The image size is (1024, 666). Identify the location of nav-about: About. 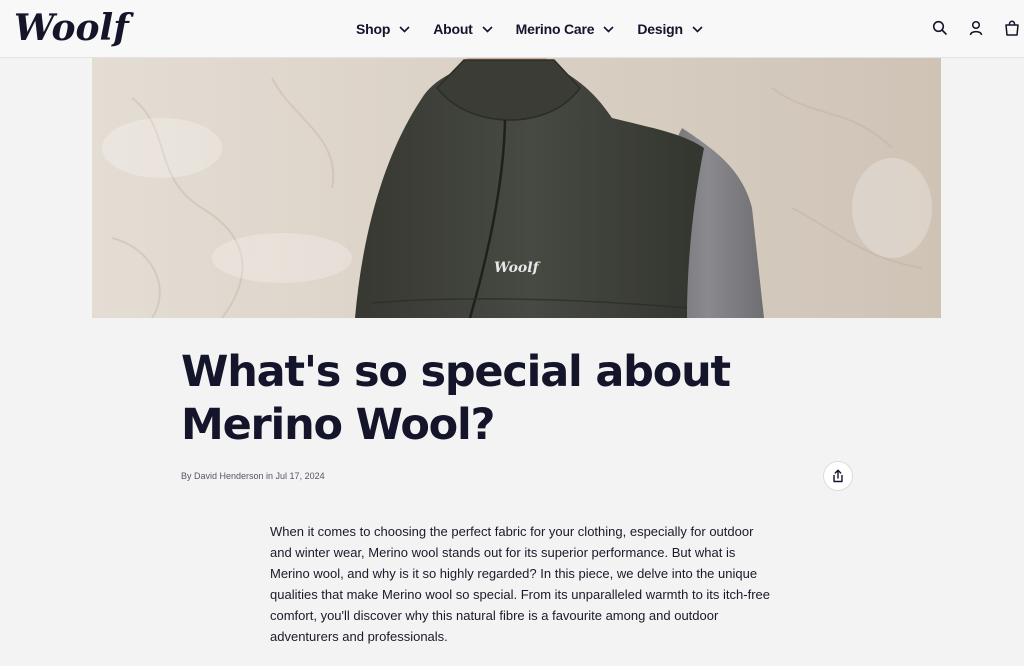
(463, 29).